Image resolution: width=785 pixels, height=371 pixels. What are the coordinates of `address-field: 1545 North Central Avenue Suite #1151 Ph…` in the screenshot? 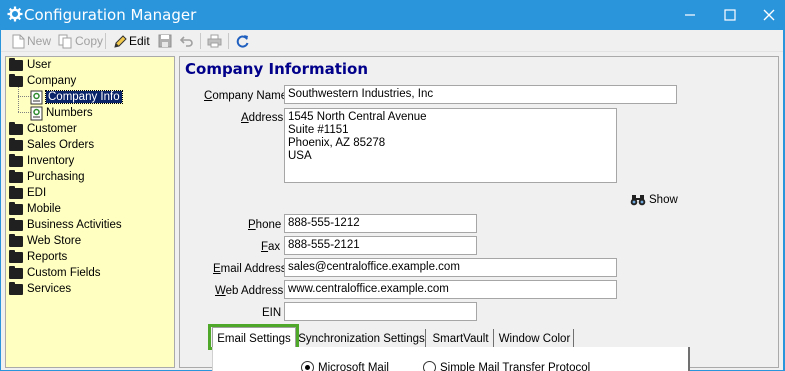 It's located at (450, 145).